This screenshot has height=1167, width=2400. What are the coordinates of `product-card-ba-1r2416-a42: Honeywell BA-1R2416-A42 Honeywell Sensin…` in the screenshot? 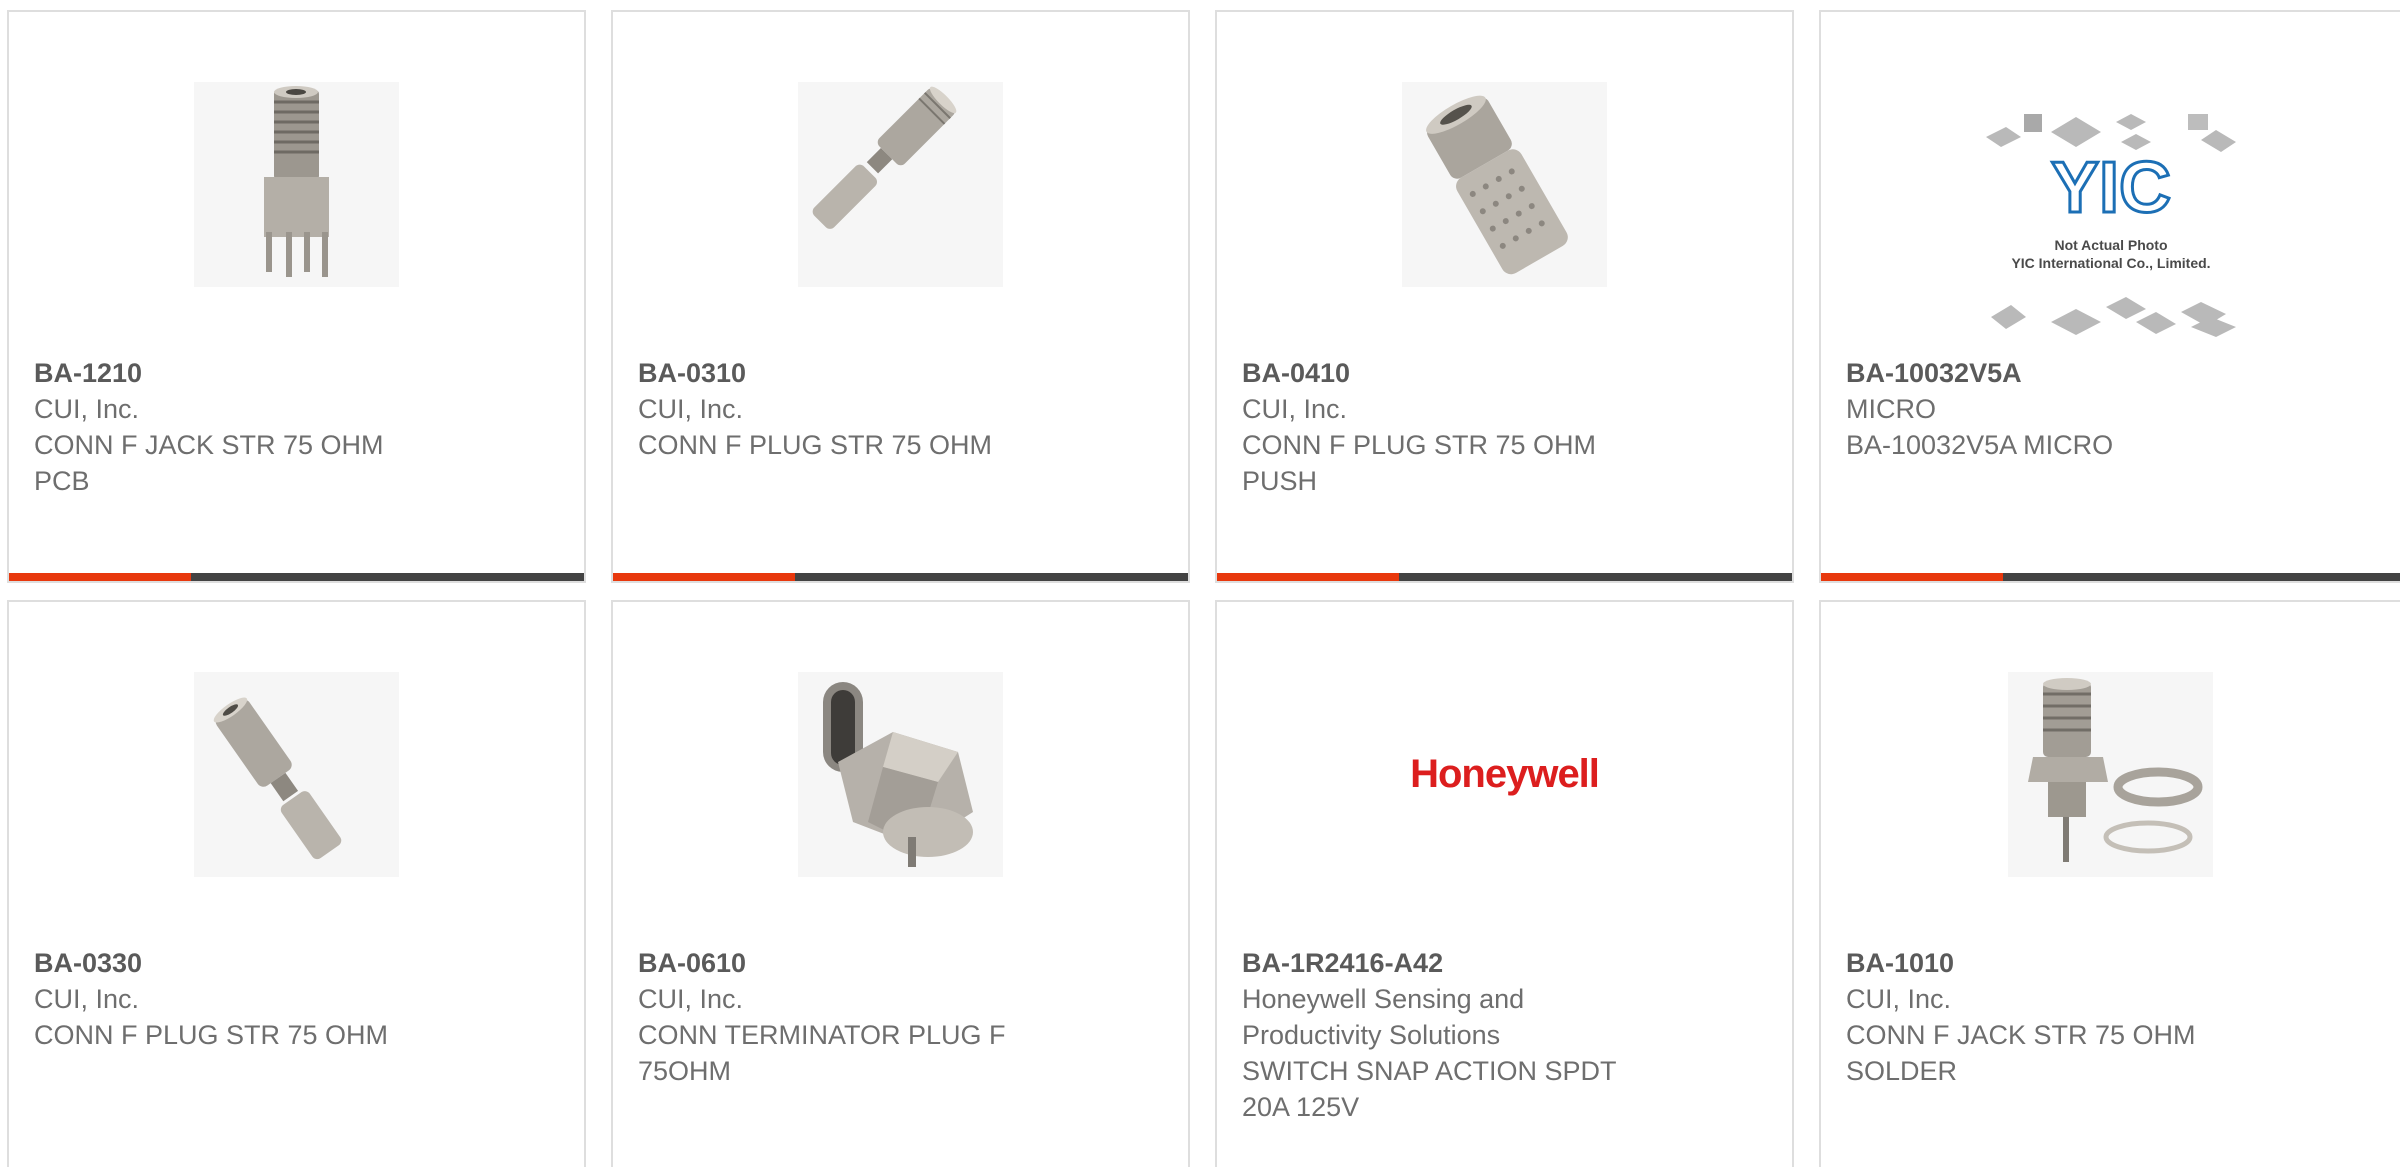 It's located at (1504, 883).